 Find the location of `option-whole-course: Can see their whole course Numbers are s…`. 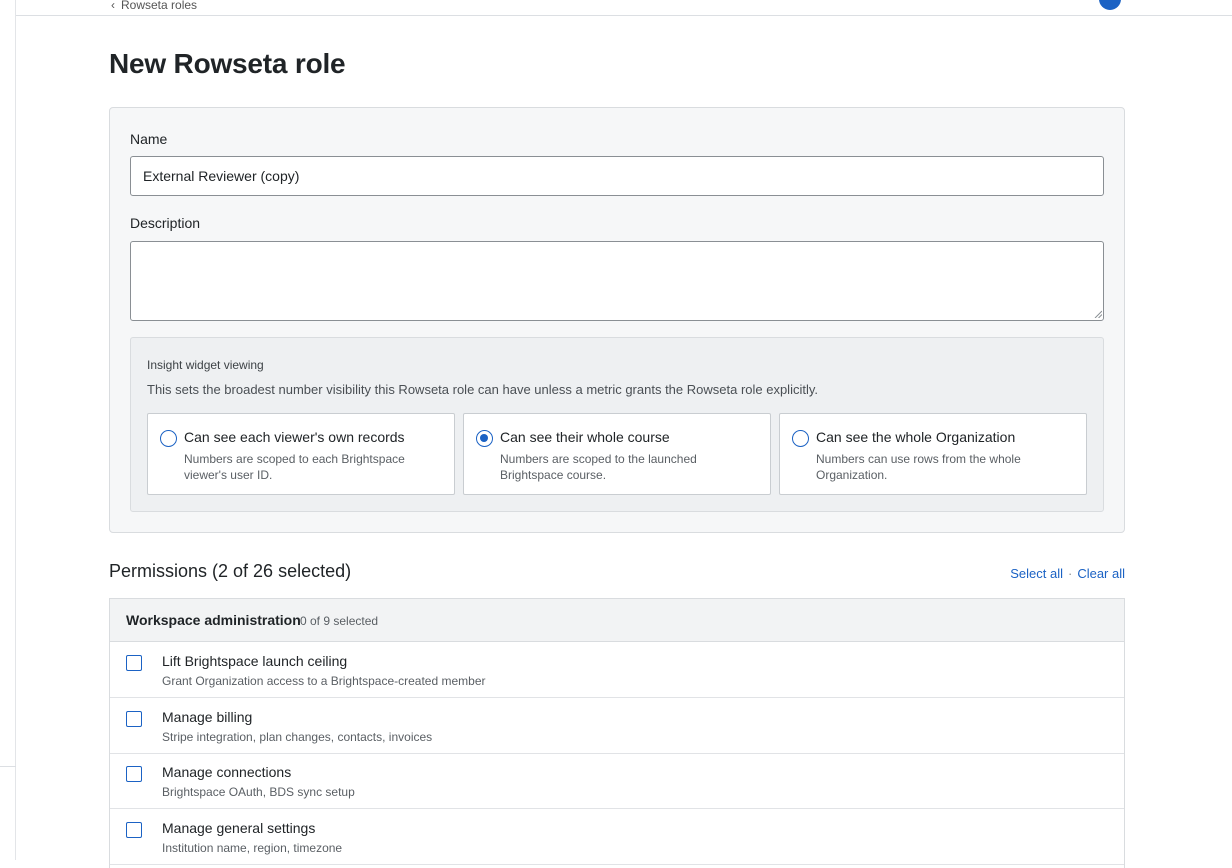

option-whole-course: Can see their whole course Numbers are s… is located at coordinates (617, 454).